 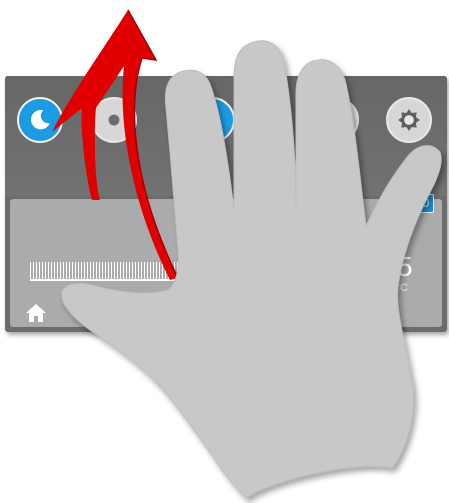 I want to click on brightness-mode-button, so click(x=409, y=120).